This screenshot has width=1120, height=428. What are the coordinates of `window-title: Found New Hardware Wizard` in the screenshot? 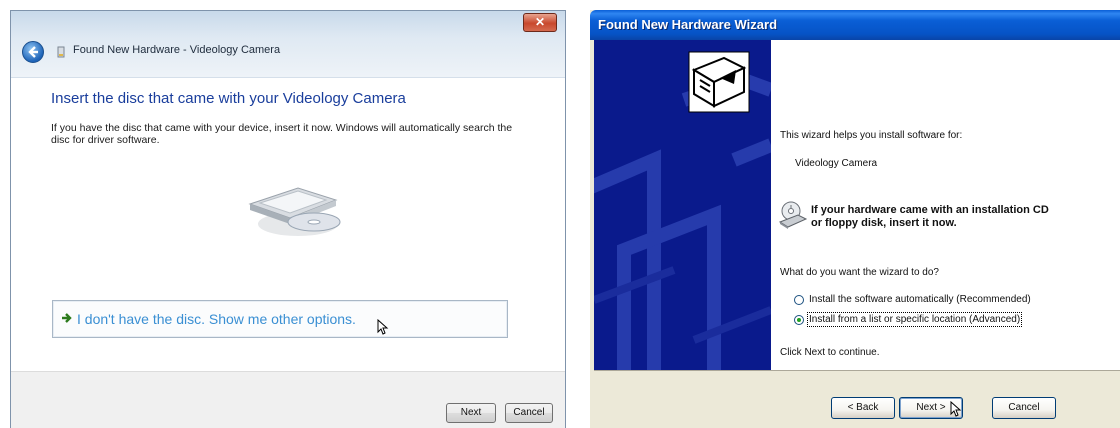 It's located at (688, 24).